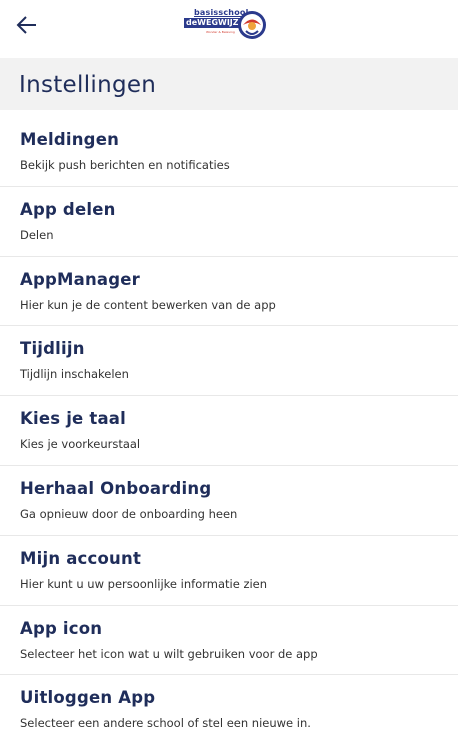  I want to click on settings-item-title: Meldingen, so click(70, 139).